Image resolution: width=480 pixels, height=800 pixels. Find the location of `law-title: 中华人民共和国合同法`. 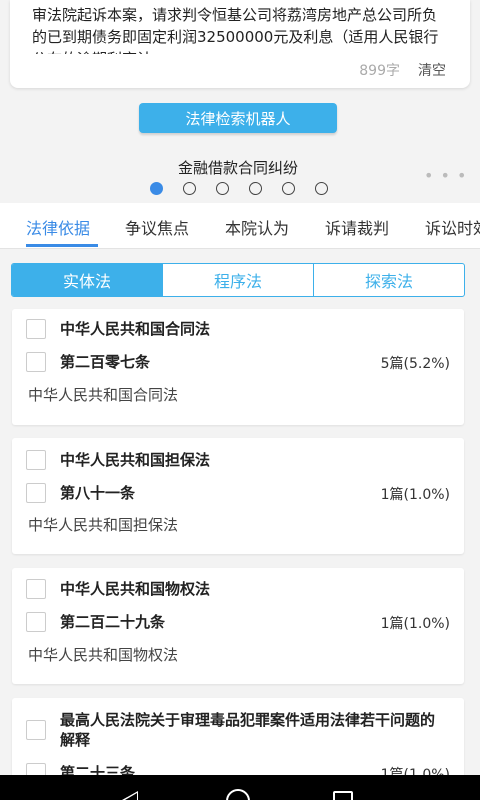

law-title: 中华人民共和国合同法 is located at coordinates (135, 329).